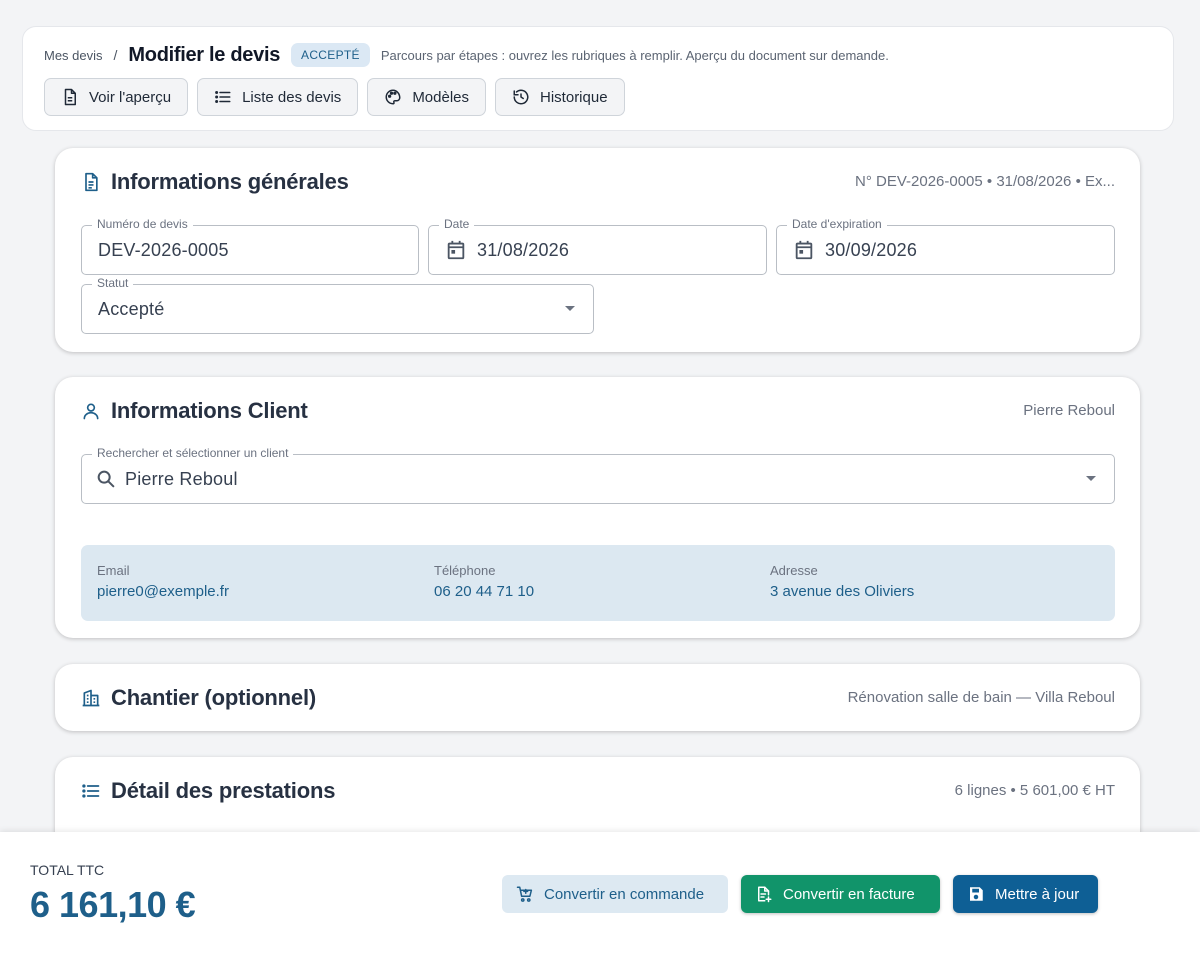  I want to click on history-button: Historique, so click(560, 97).